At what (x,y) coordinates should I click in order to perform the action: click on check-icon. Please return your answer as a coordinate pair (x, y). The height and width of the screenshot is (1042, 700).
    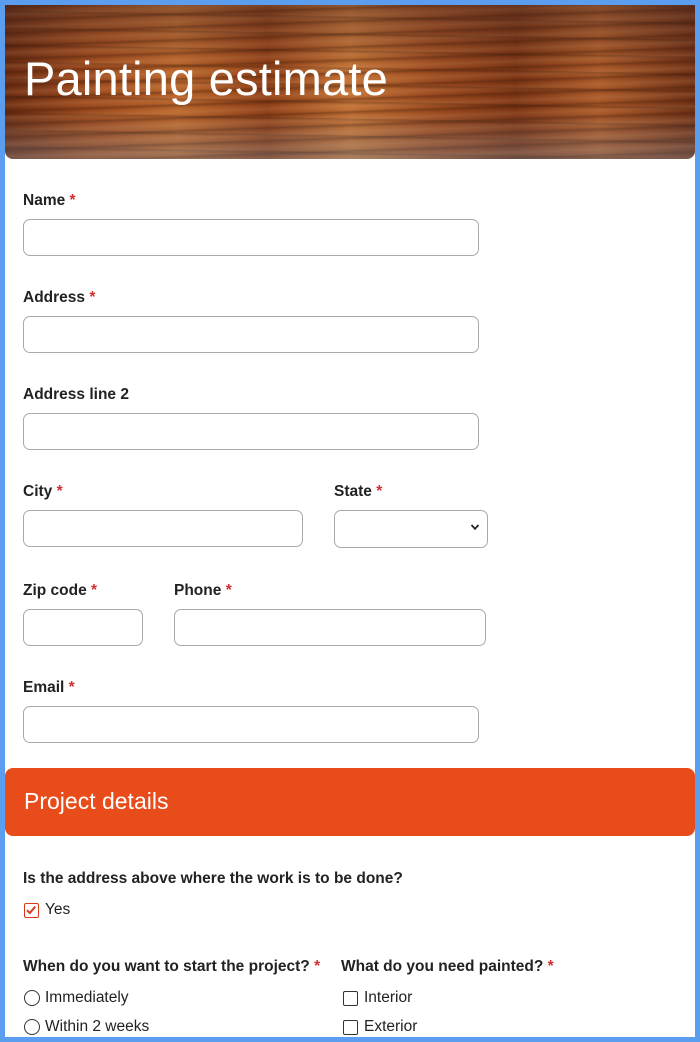
    Looking at the image, I should click on (31, 910).